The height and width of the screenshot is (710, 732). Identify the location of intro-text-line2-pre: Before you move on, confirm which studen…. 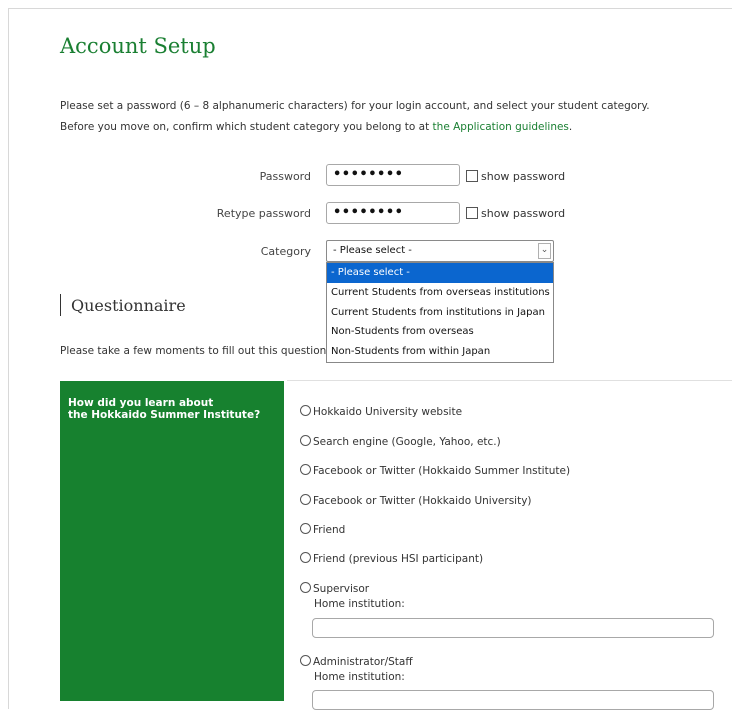
(246, 127).